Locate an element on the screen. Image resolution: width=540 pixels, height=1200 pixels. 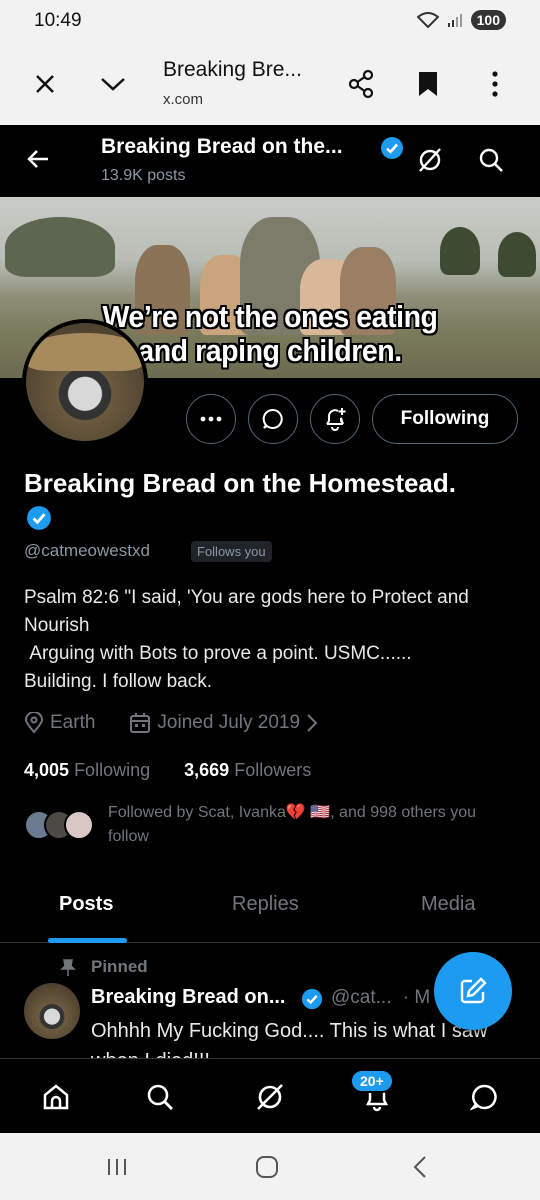
tab-media: Media is located at coordinates (448, 904).